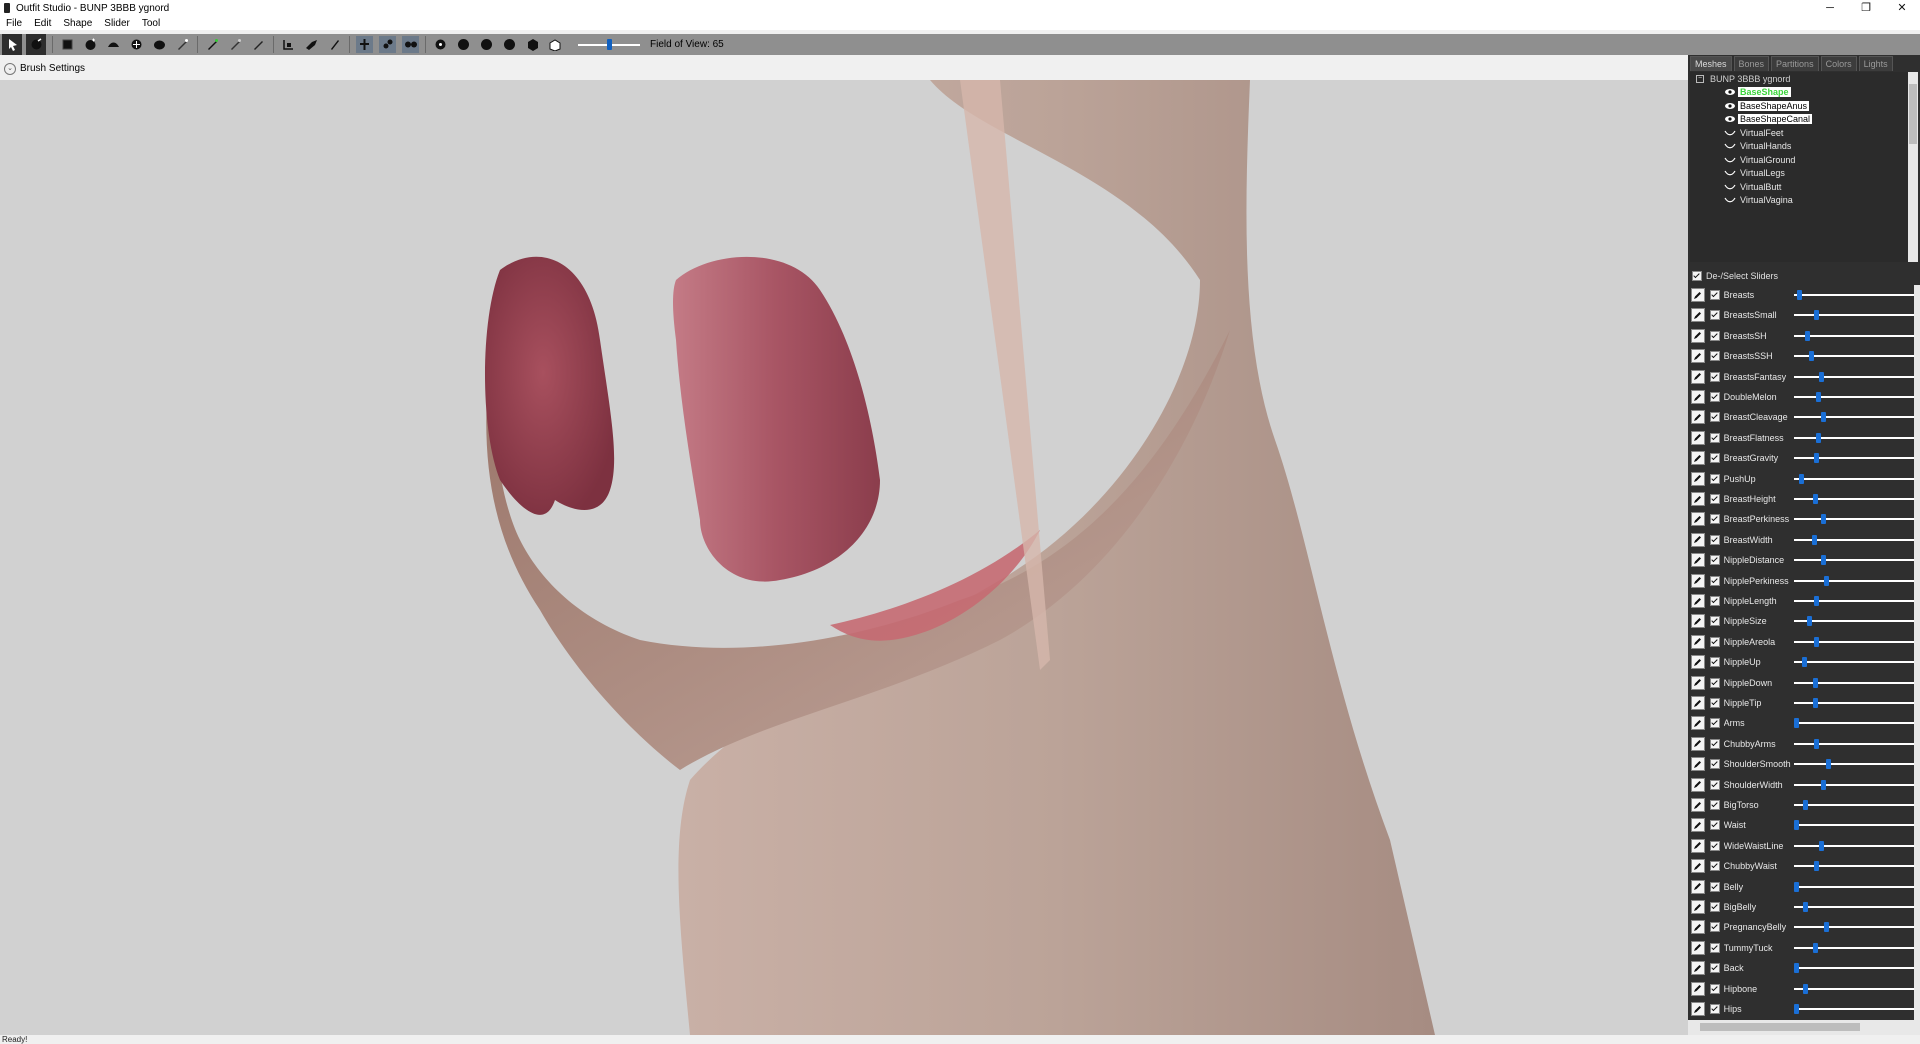 The height and width of the screenshot is (1044, 1920). What do you see at coordinates (440, 44) in the screenshot?
I see `global-brush-toggle-icon` at bounding box center [440, 44].